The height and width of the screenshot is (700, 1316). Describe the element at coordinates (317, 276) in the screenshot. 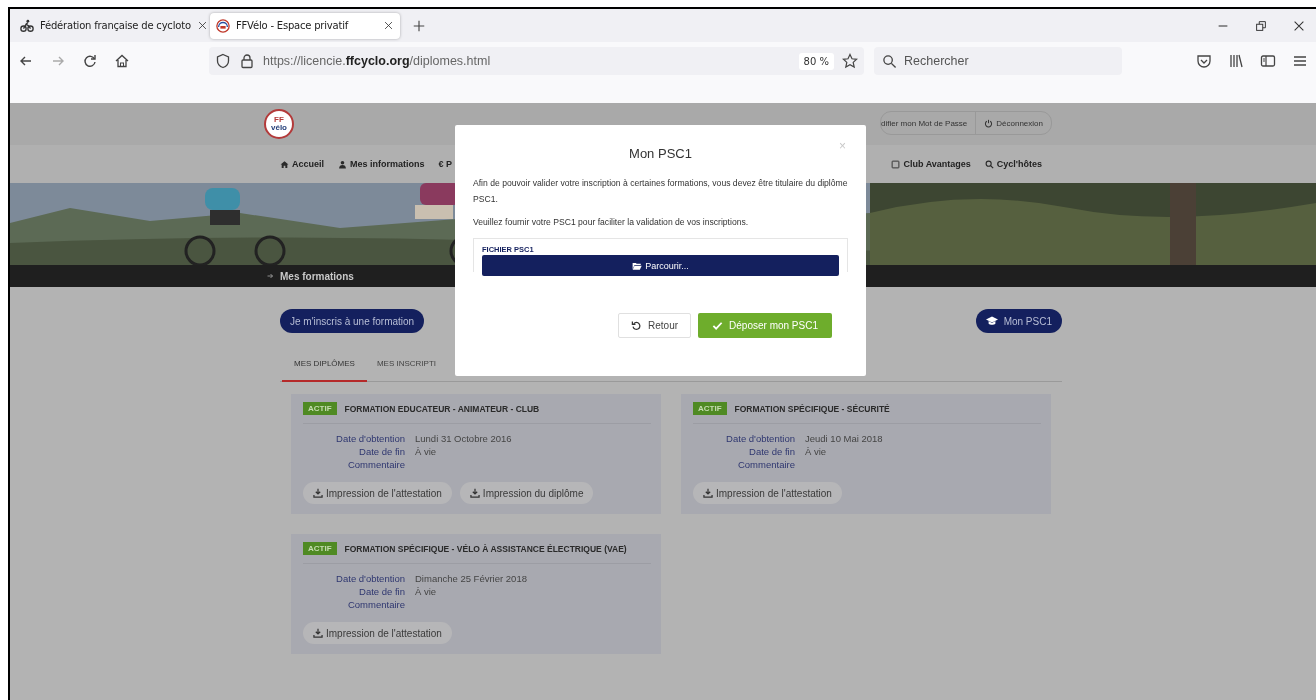

I see `breadcrumb: Mes formations` at that location.